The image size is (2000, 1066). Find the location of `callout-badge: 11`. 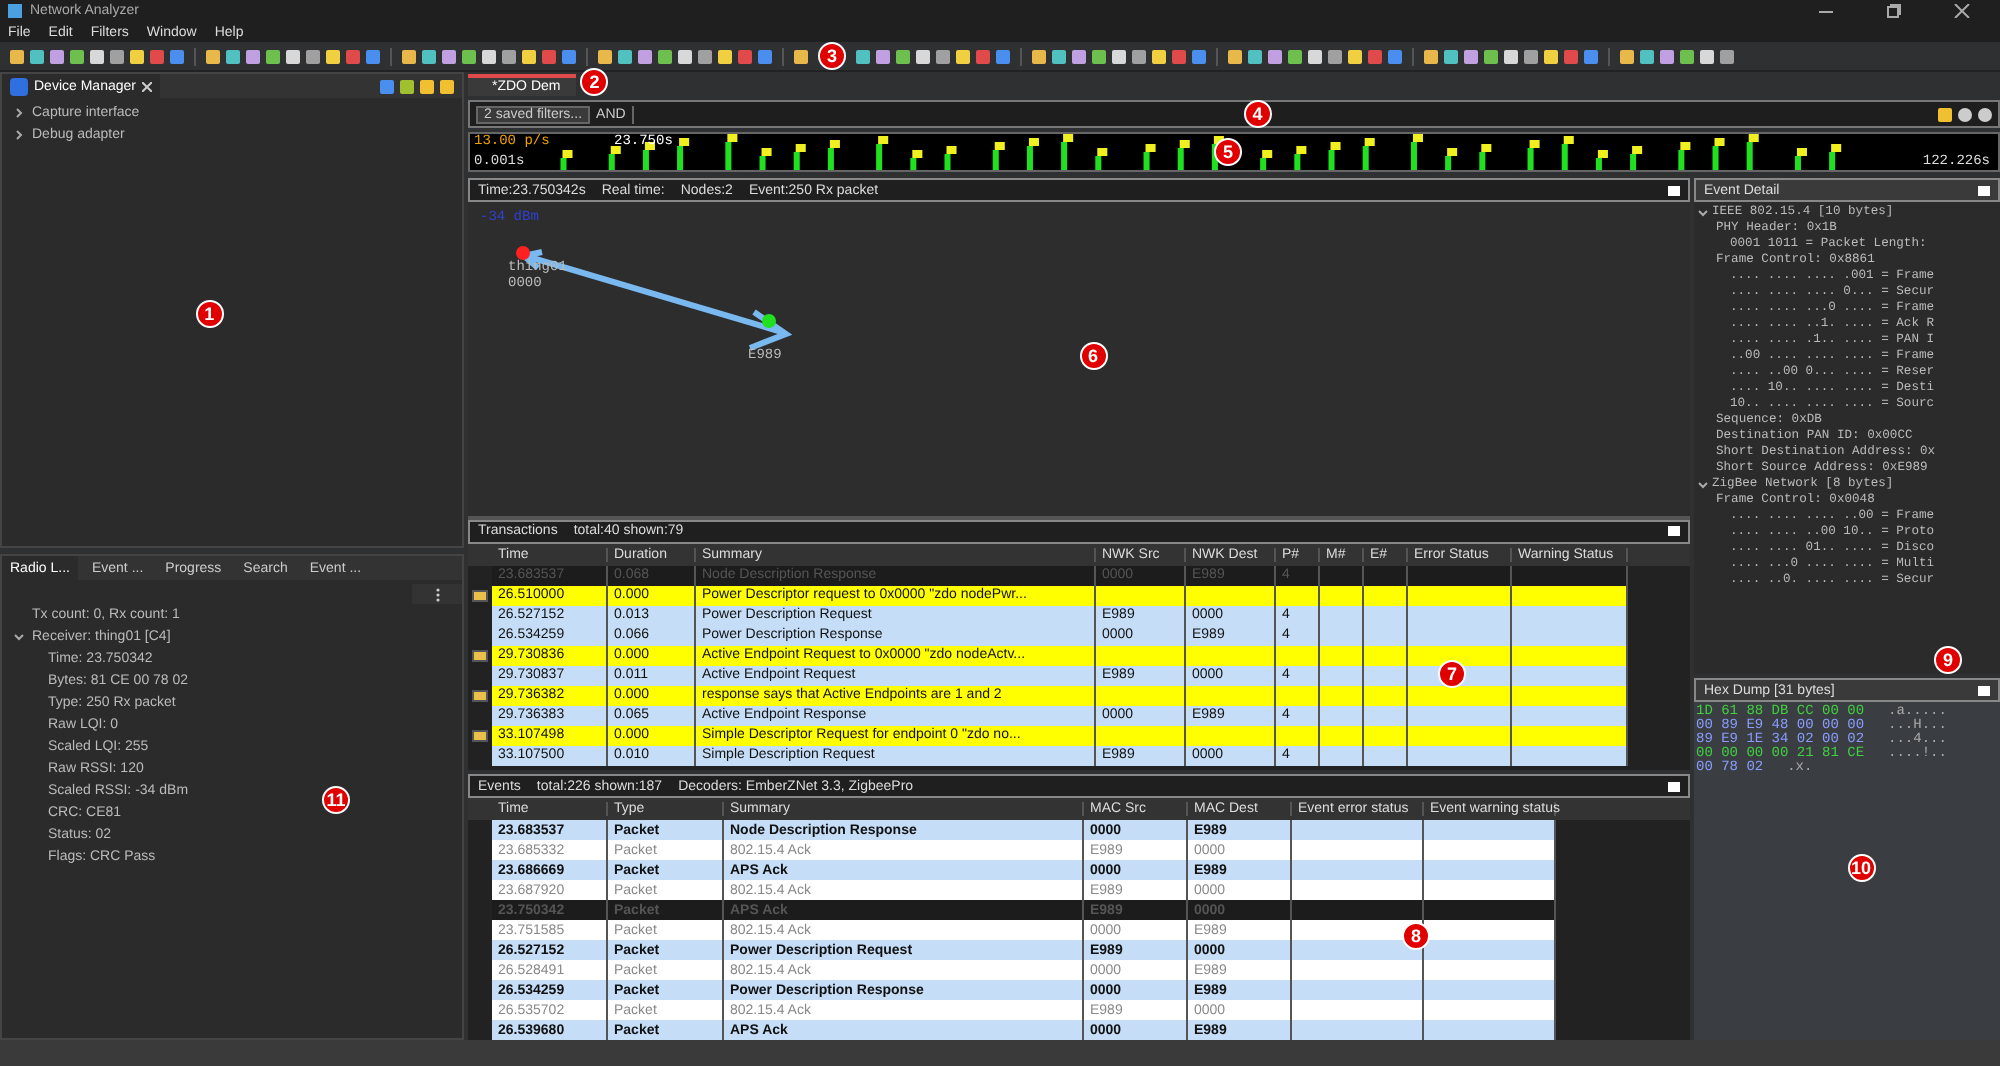

callout-badge: 11 is located at coordinates (336, 800).